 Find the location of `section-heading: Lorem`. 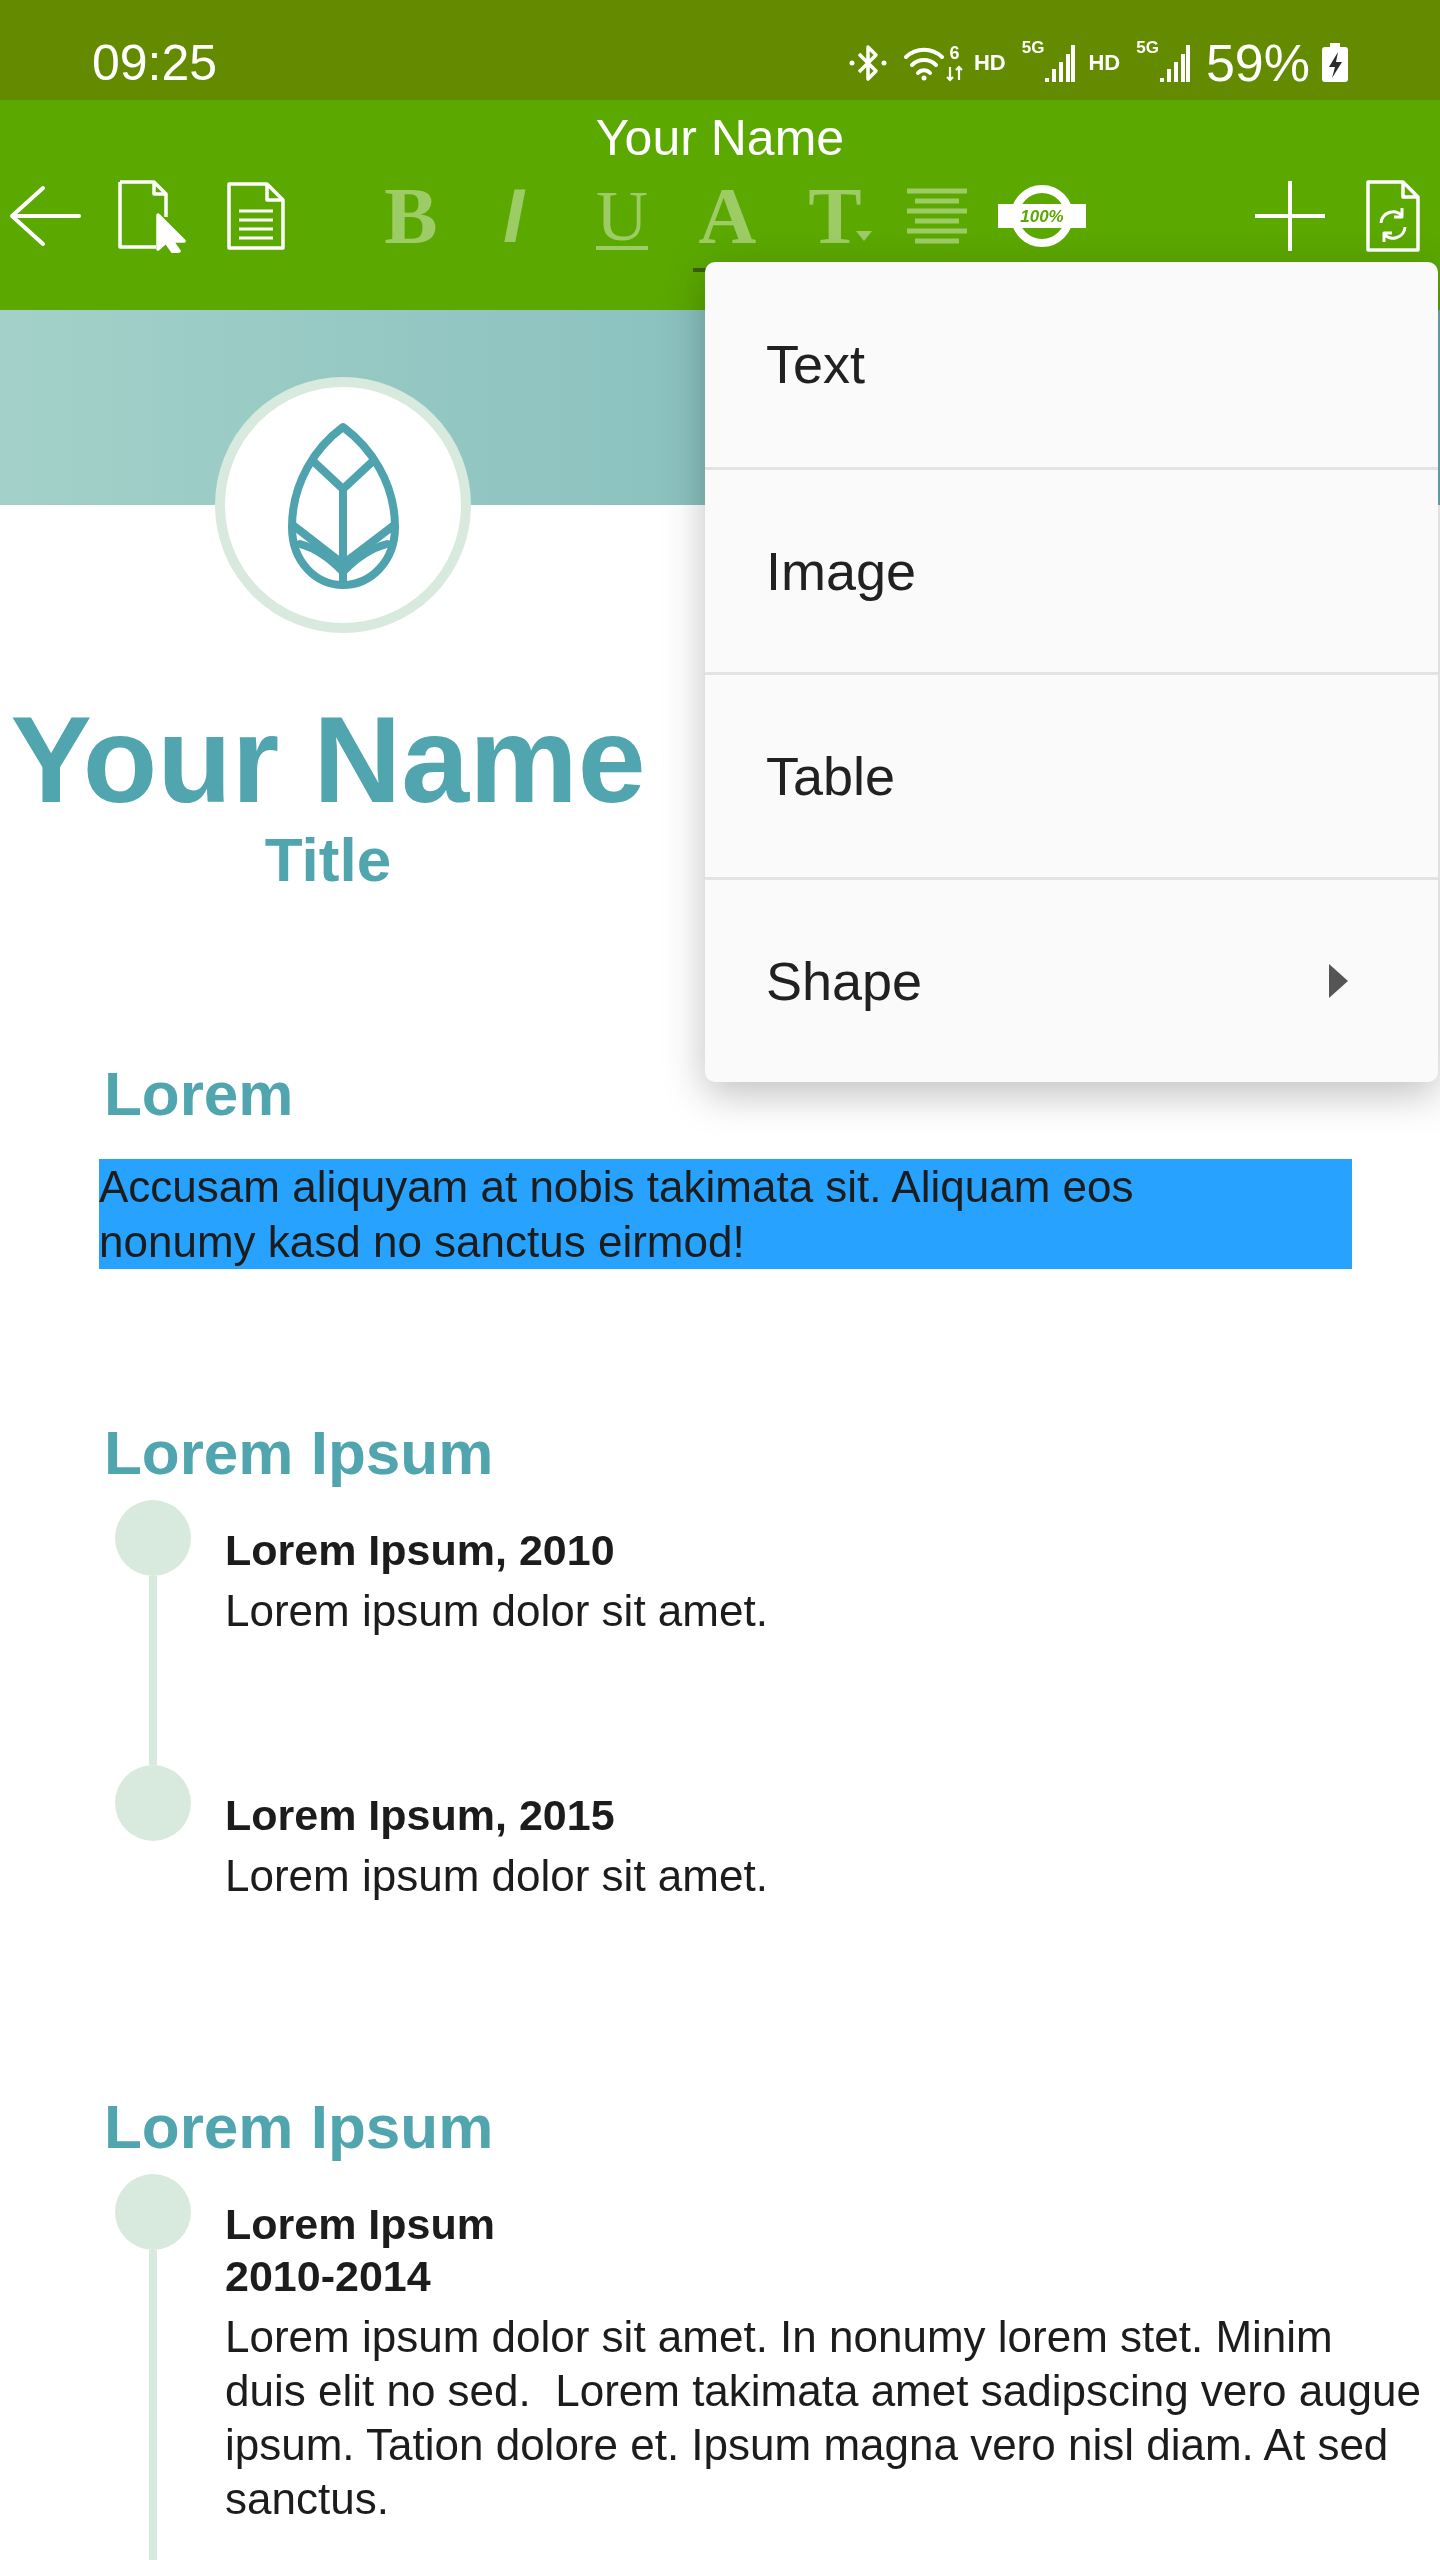

section-heading: Lorem is located at coordinates (199, 1094).